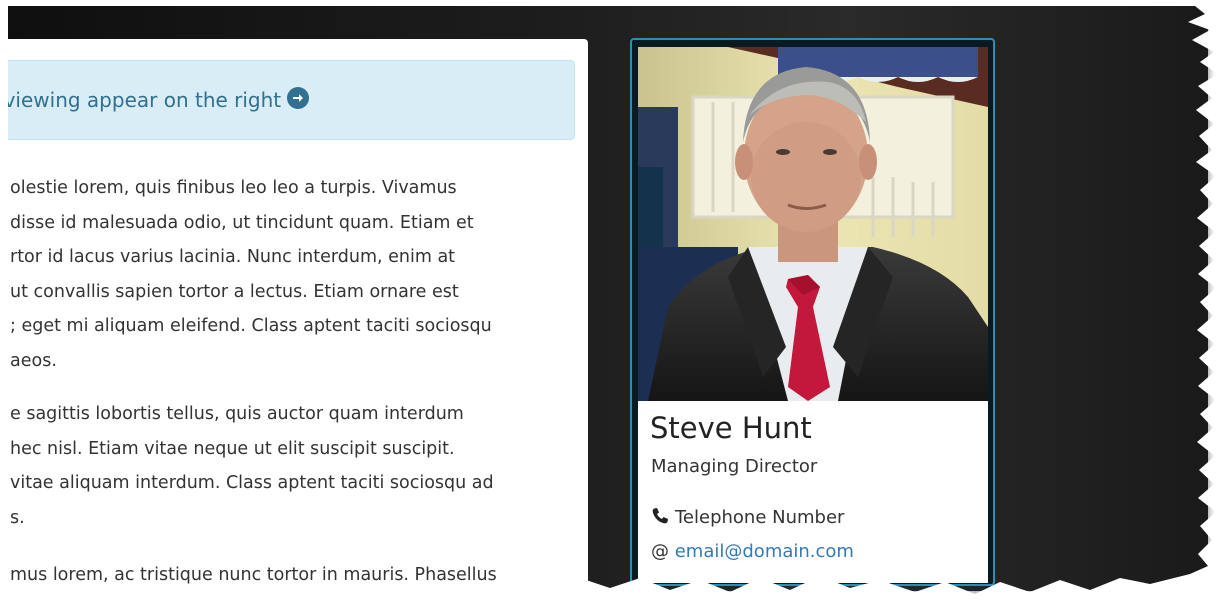 The height and width of the screenshot is (604, 1221). What do you see at coordinates (17, 517) in the screenshot?
I see `text-line: s.` at bounding box center [17, 517].